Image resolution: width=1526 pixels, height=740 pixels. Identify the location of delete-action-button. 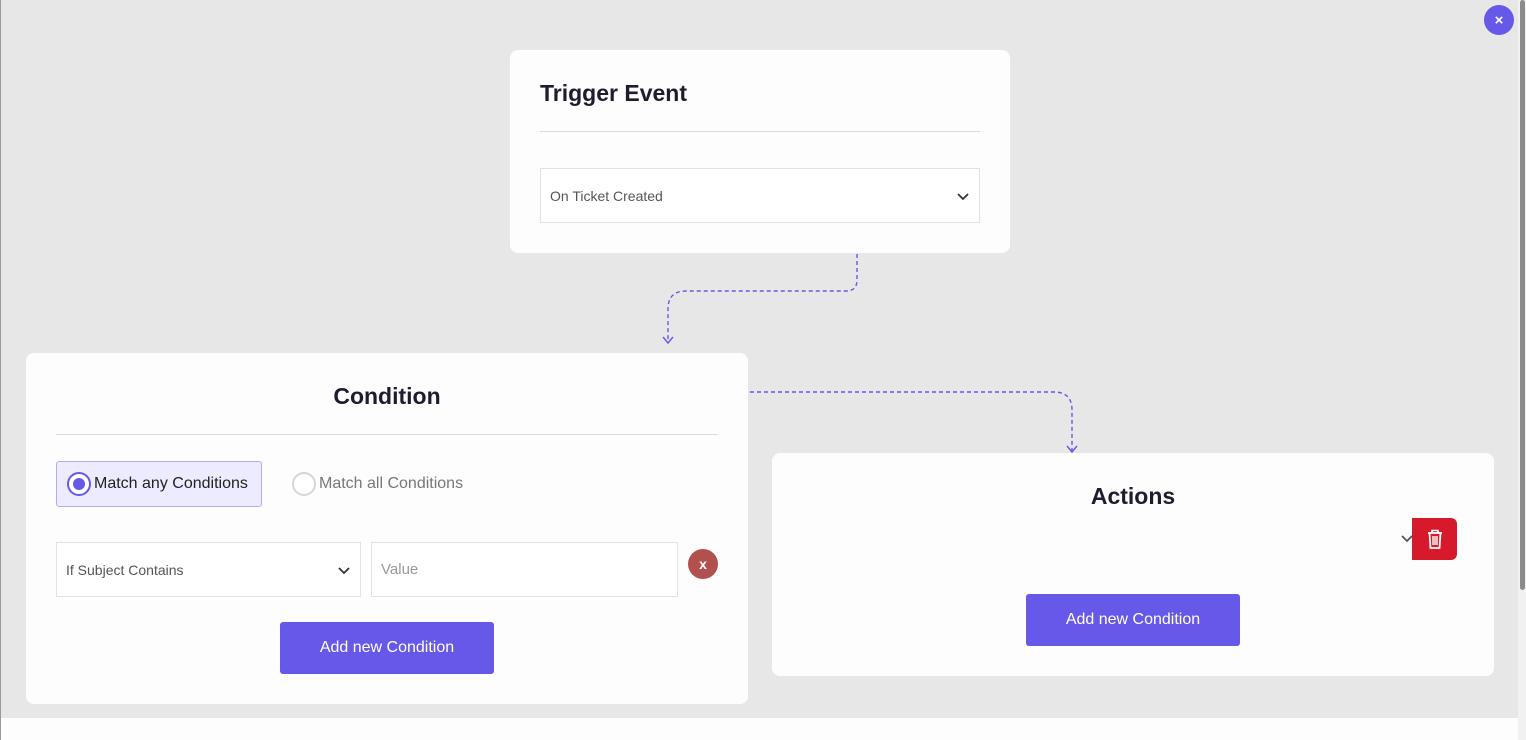
(1434, 539).